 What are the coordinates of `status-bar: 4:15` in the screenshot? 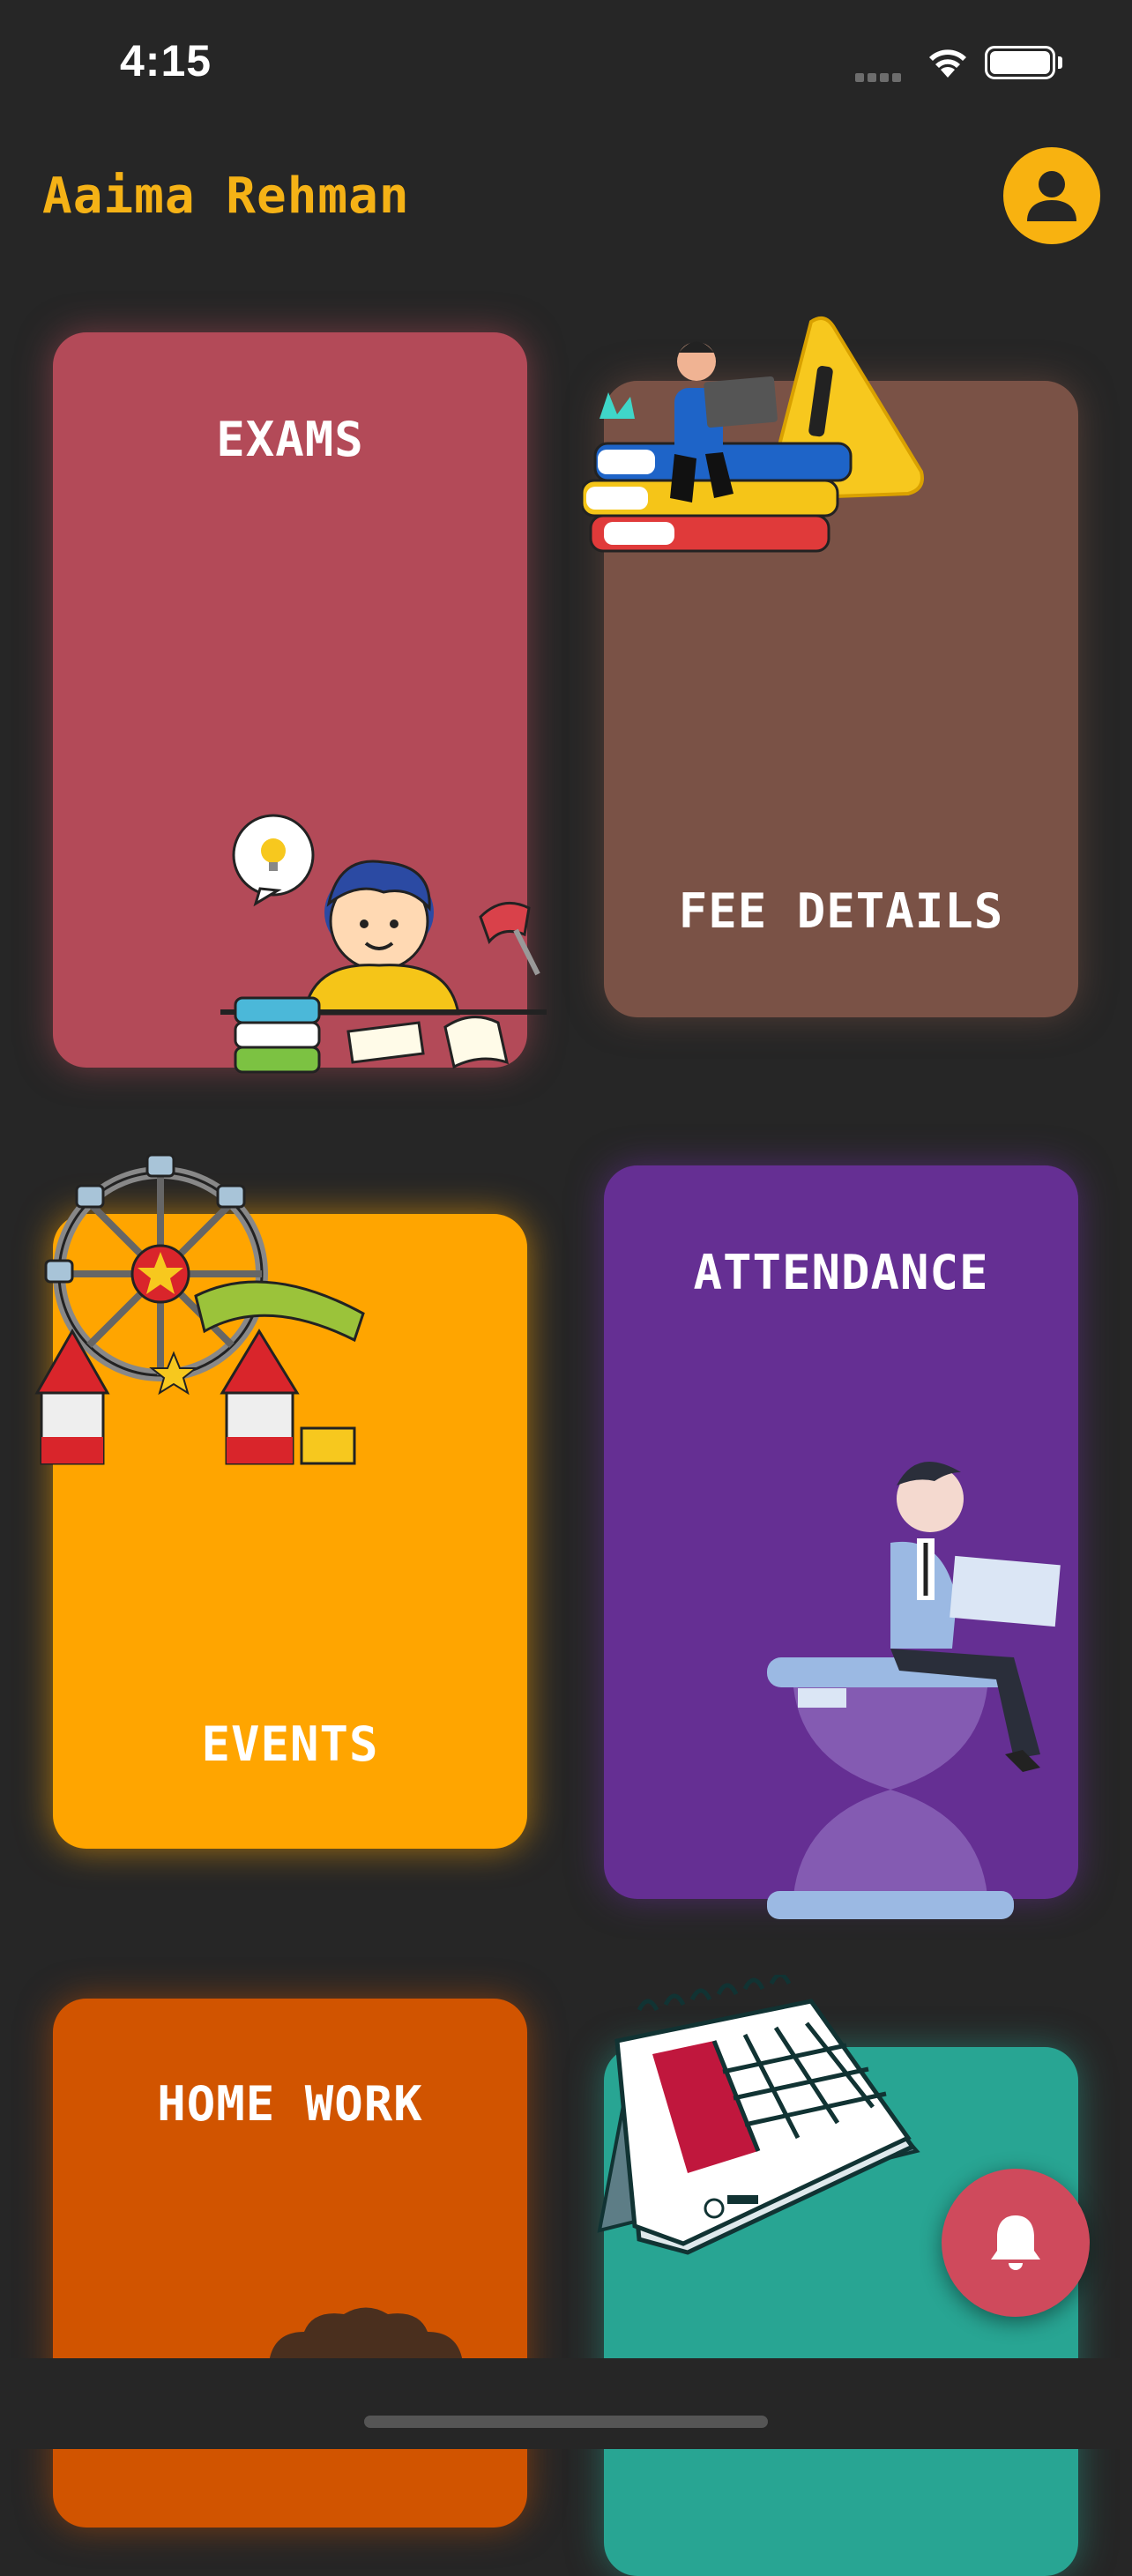 It's located at (566, 66).